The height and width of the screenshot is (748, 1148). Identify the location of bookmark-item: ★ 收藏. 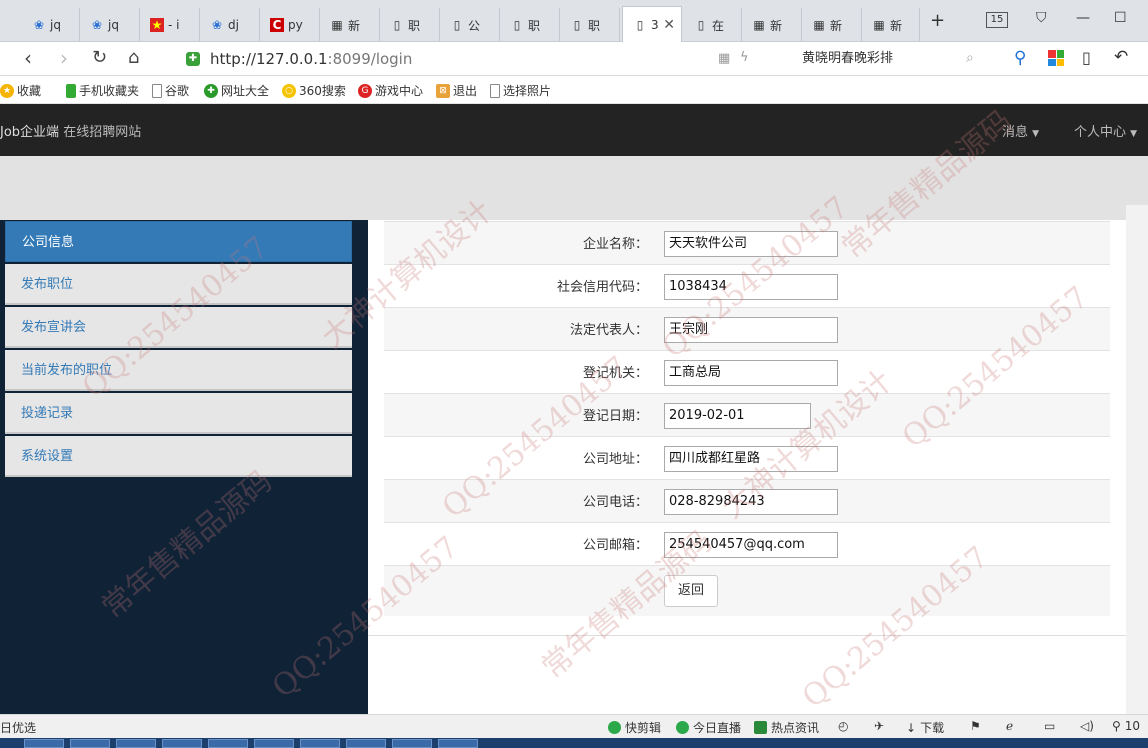
(20, 90).